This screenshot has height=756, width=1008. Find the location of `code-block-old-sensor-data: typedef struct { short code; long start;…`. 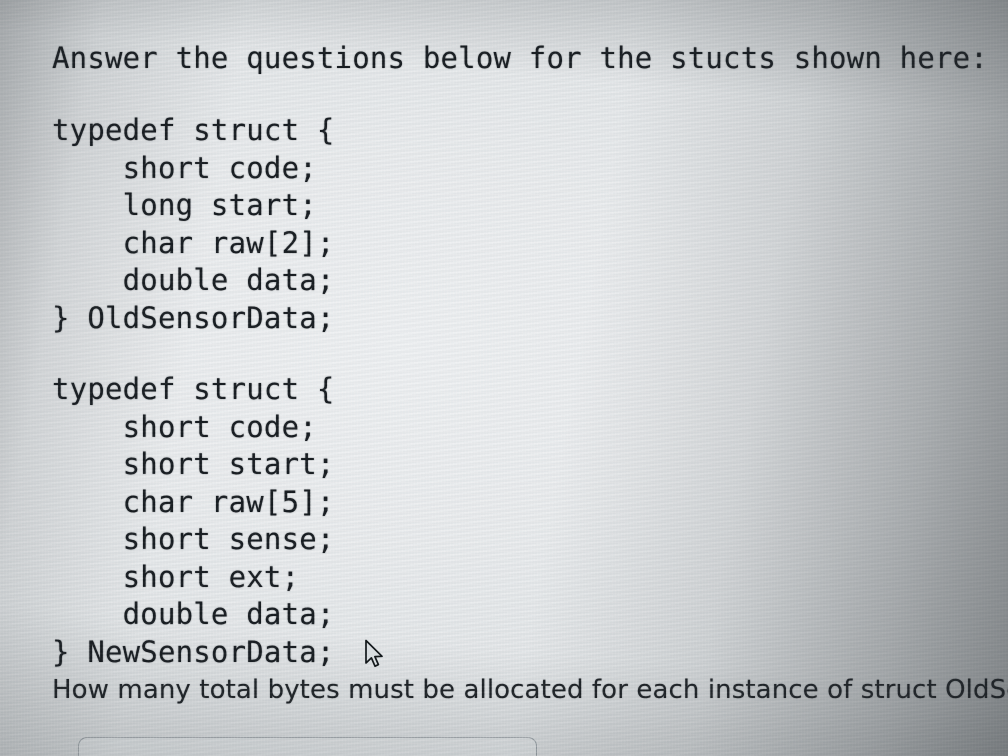

code-block-old-sensor-data: typedef struct { short code; long start;… is located at coordinates (193, 224).